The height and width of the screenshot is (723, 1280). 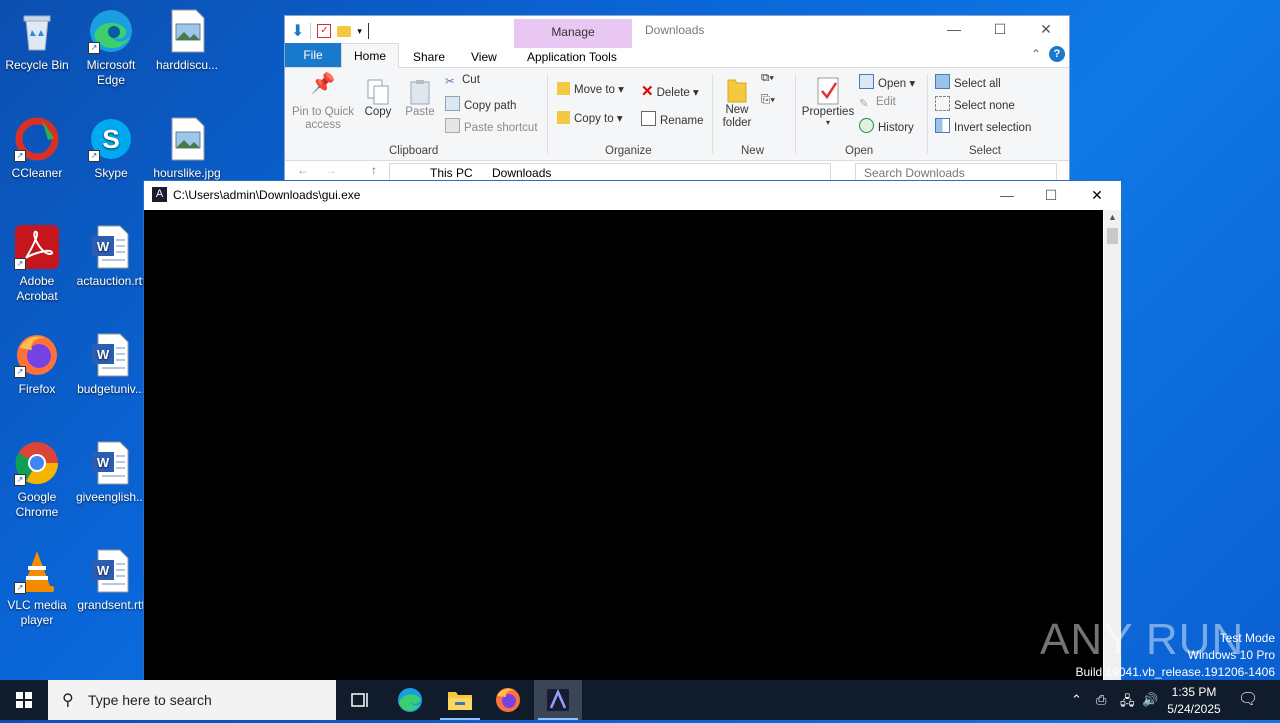 I want to click on desktop-icon-chrome: ↗ Google Chrome, so click(x=37, y=480).